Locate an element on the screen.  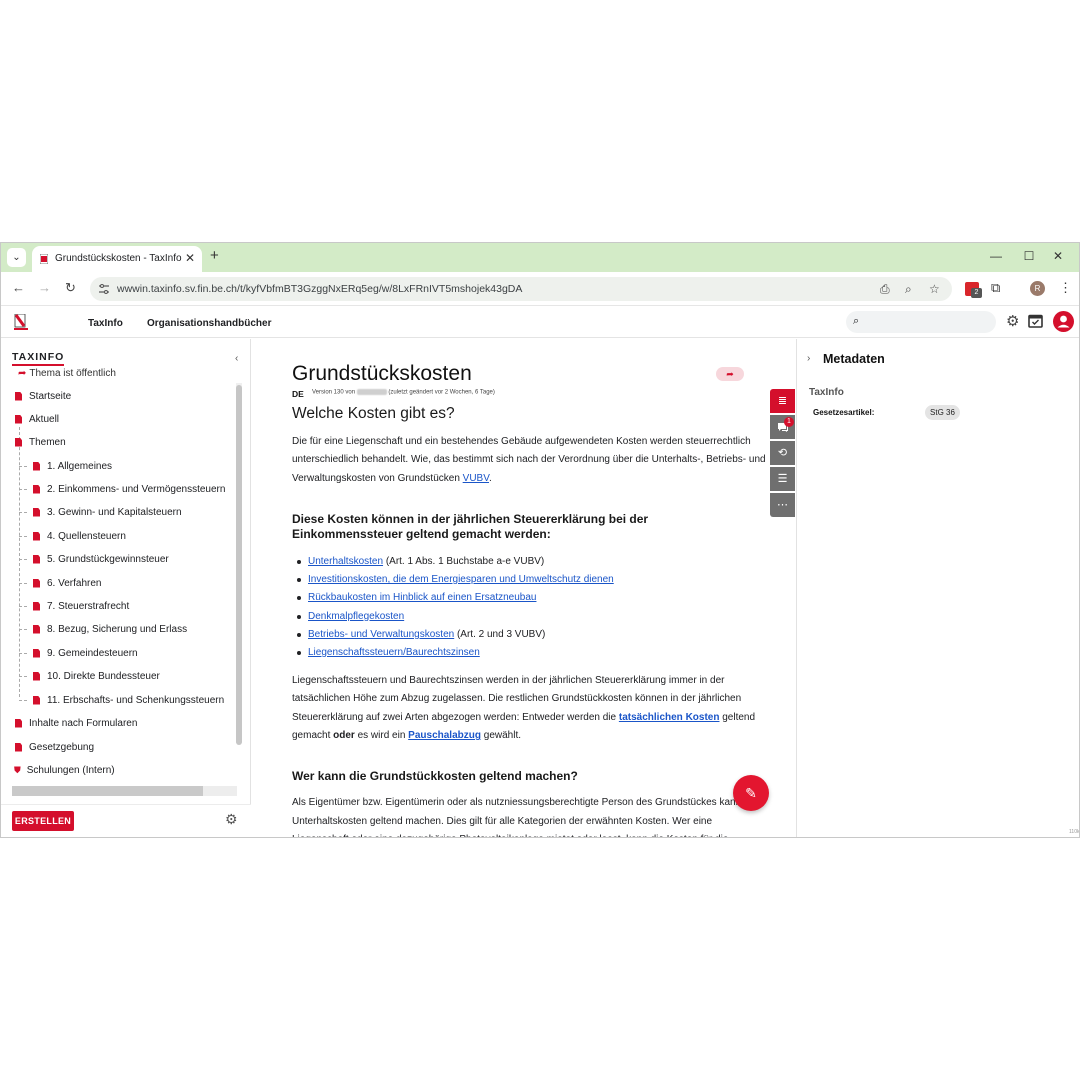
sidebar-item-label: 2. Einkommens- und Vermögenssteuern is located at coordinates (136, 489).